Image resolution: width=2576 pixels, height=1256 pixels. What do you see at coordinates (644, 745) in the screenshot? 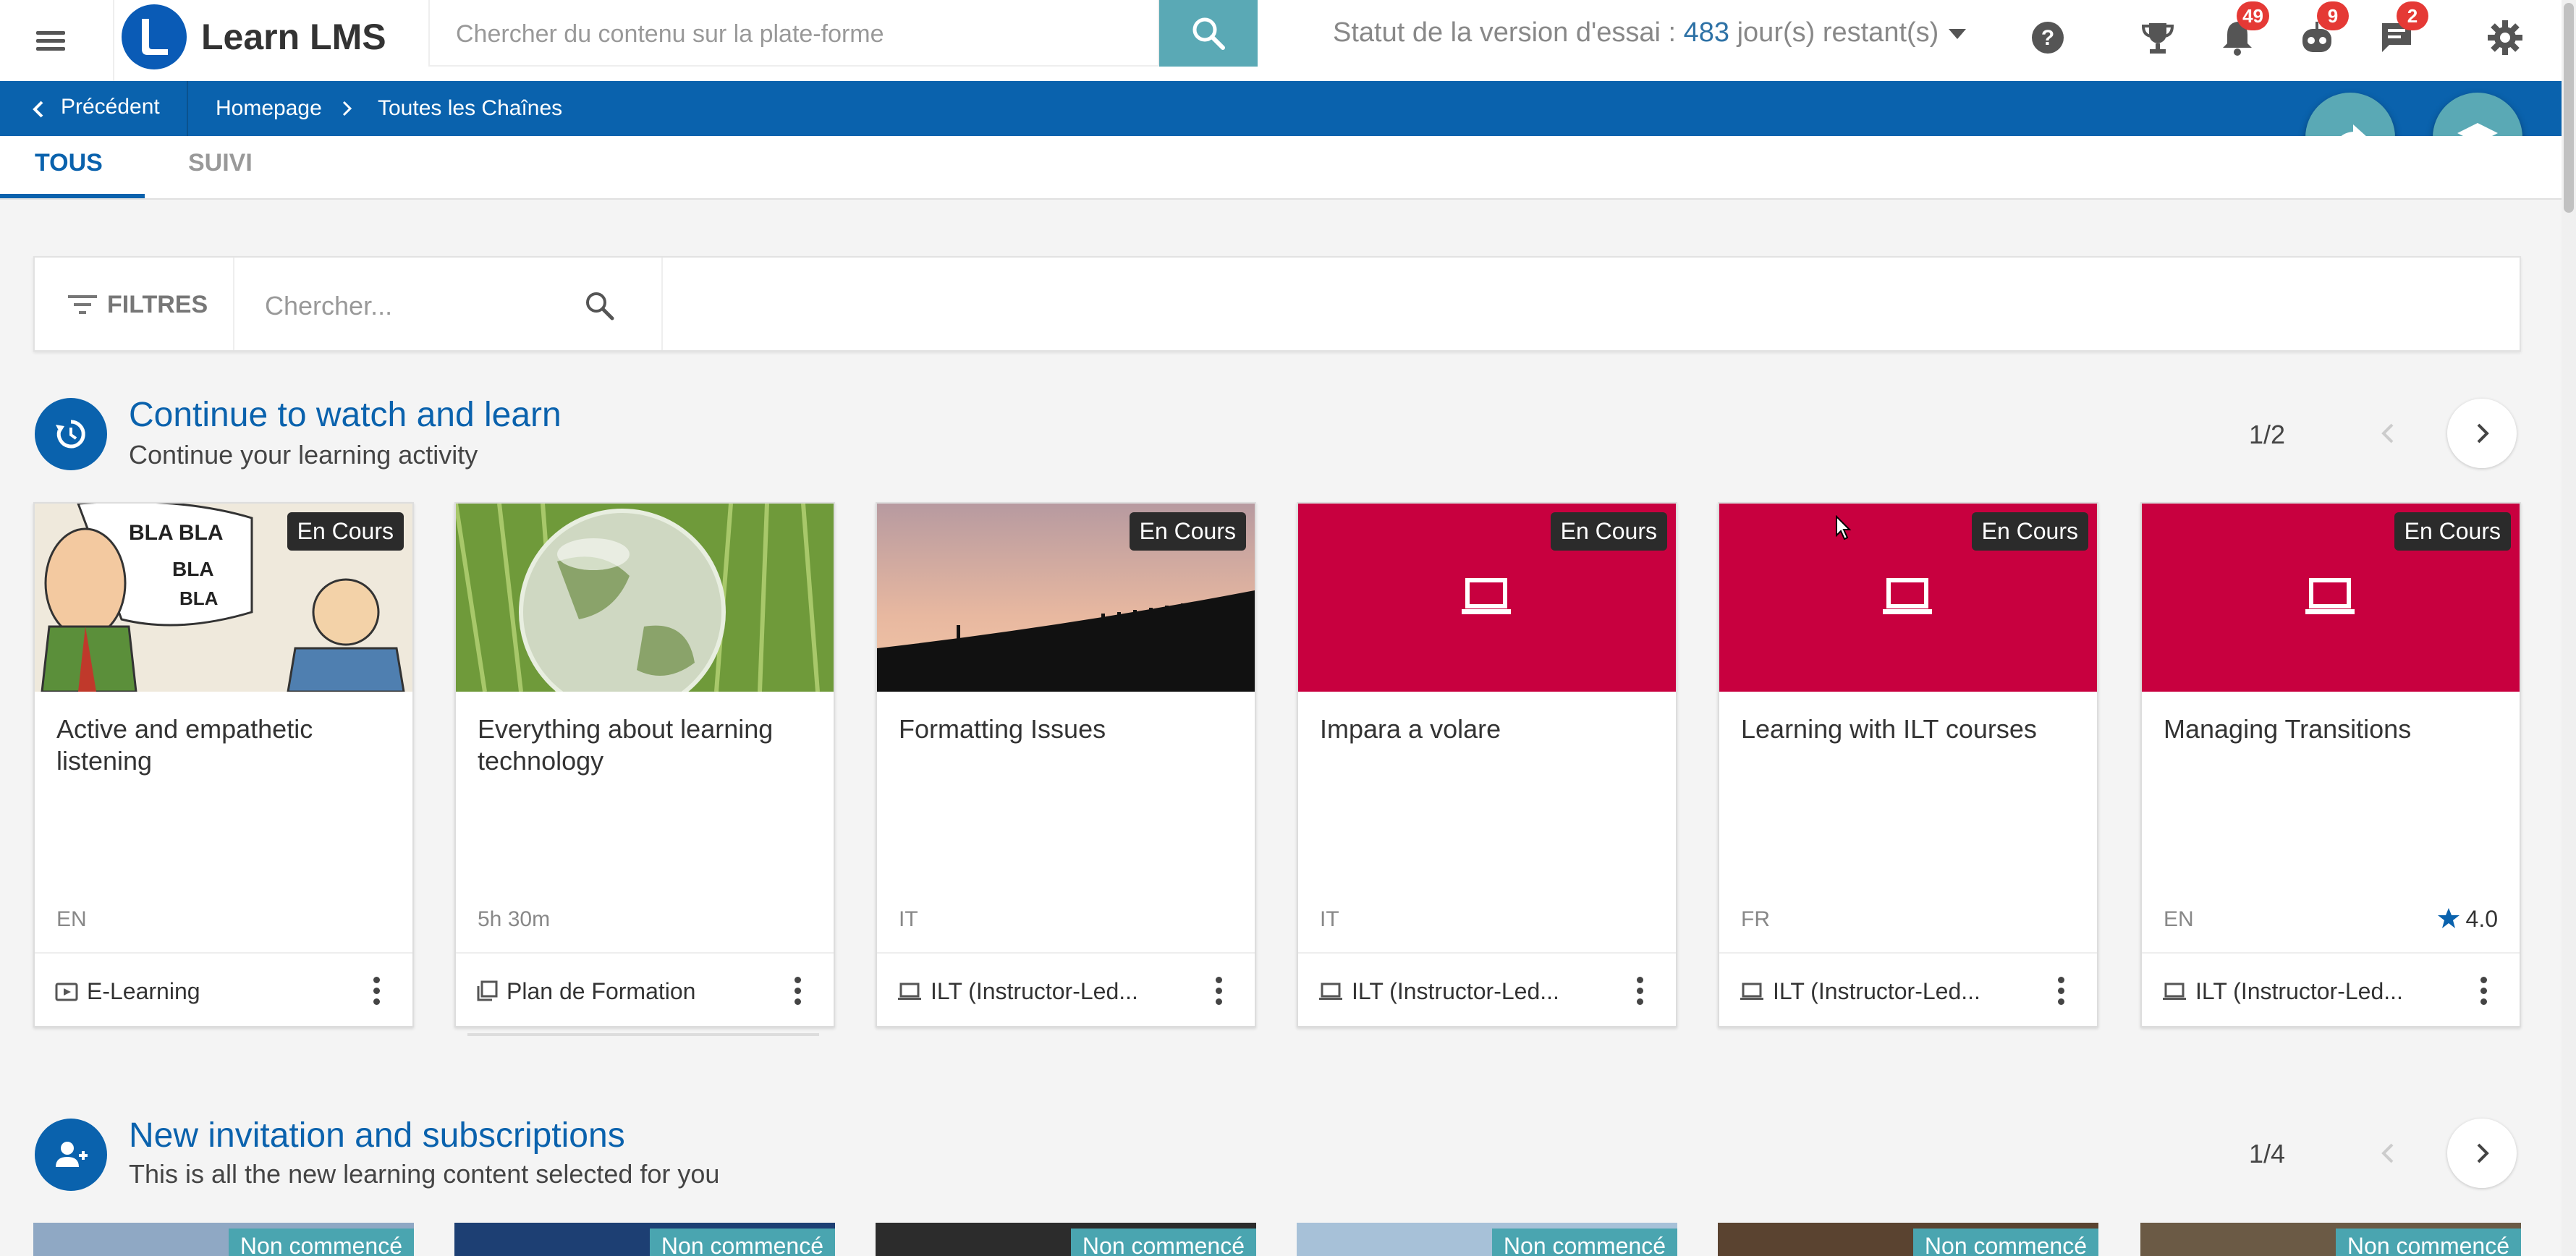
I see `course-title: Everything about learning technology` at bounding box center [644, 745].